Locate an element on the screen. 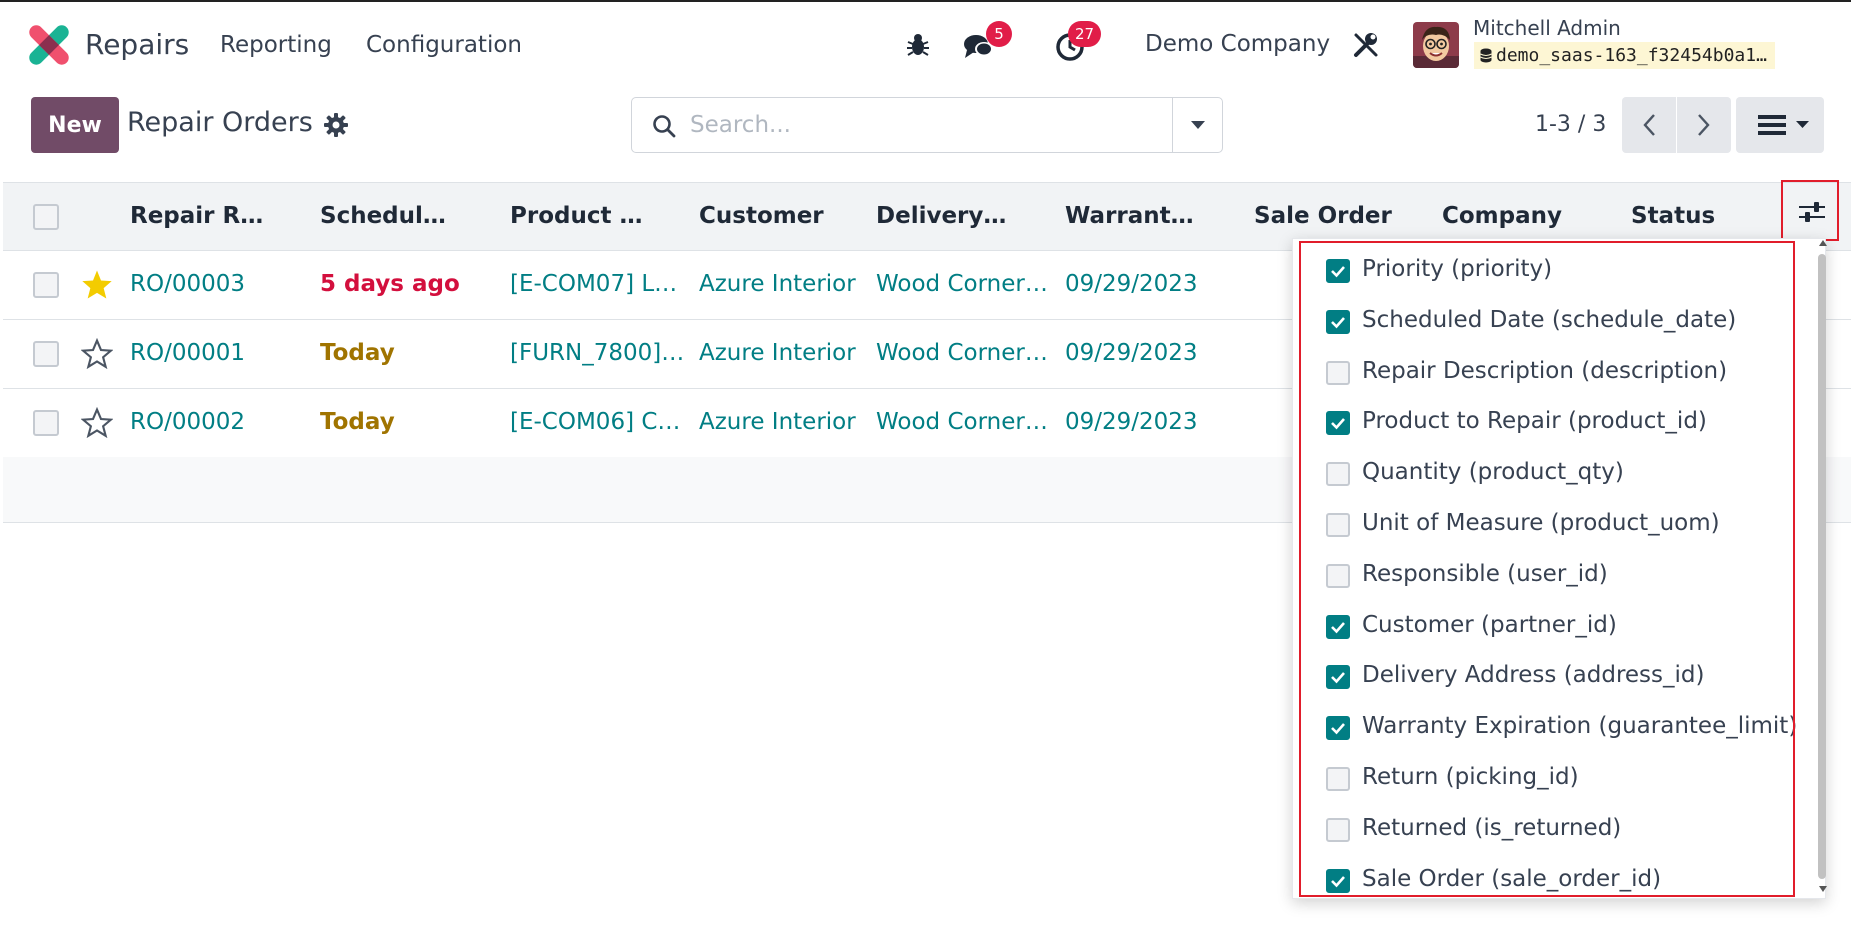 The image size is (1851, 929). search-bar is located at coordinates (927, 125).